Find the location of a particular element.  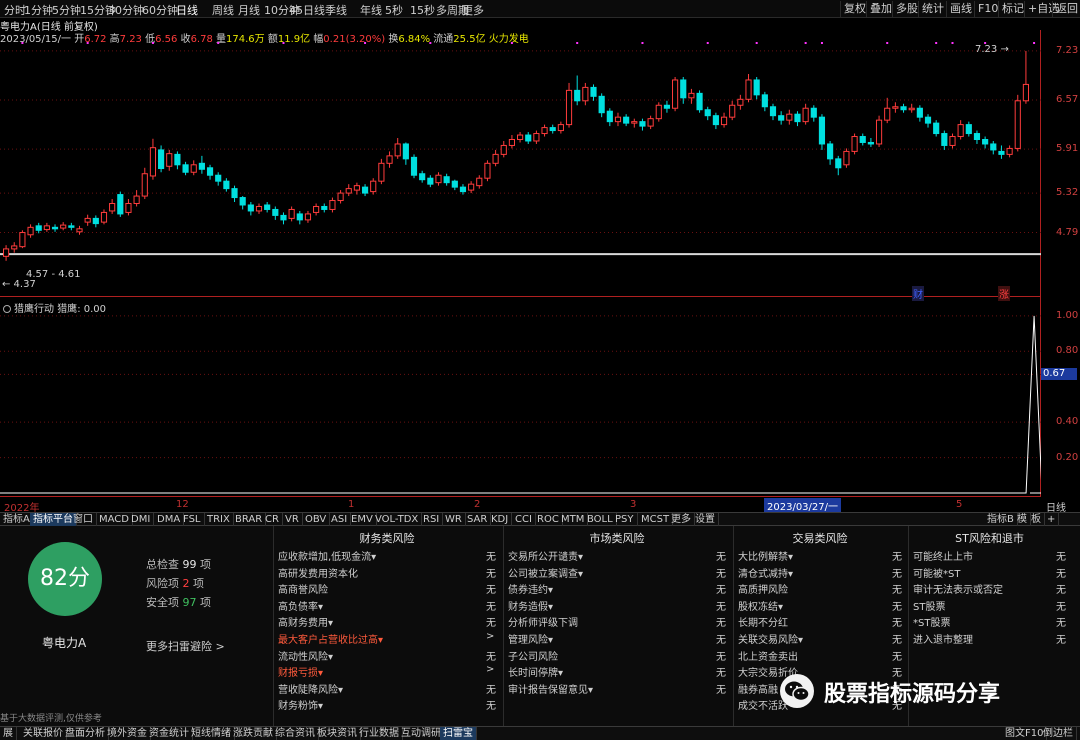

risk-item: 债券违约▾ is located at coordinates (530, 588).